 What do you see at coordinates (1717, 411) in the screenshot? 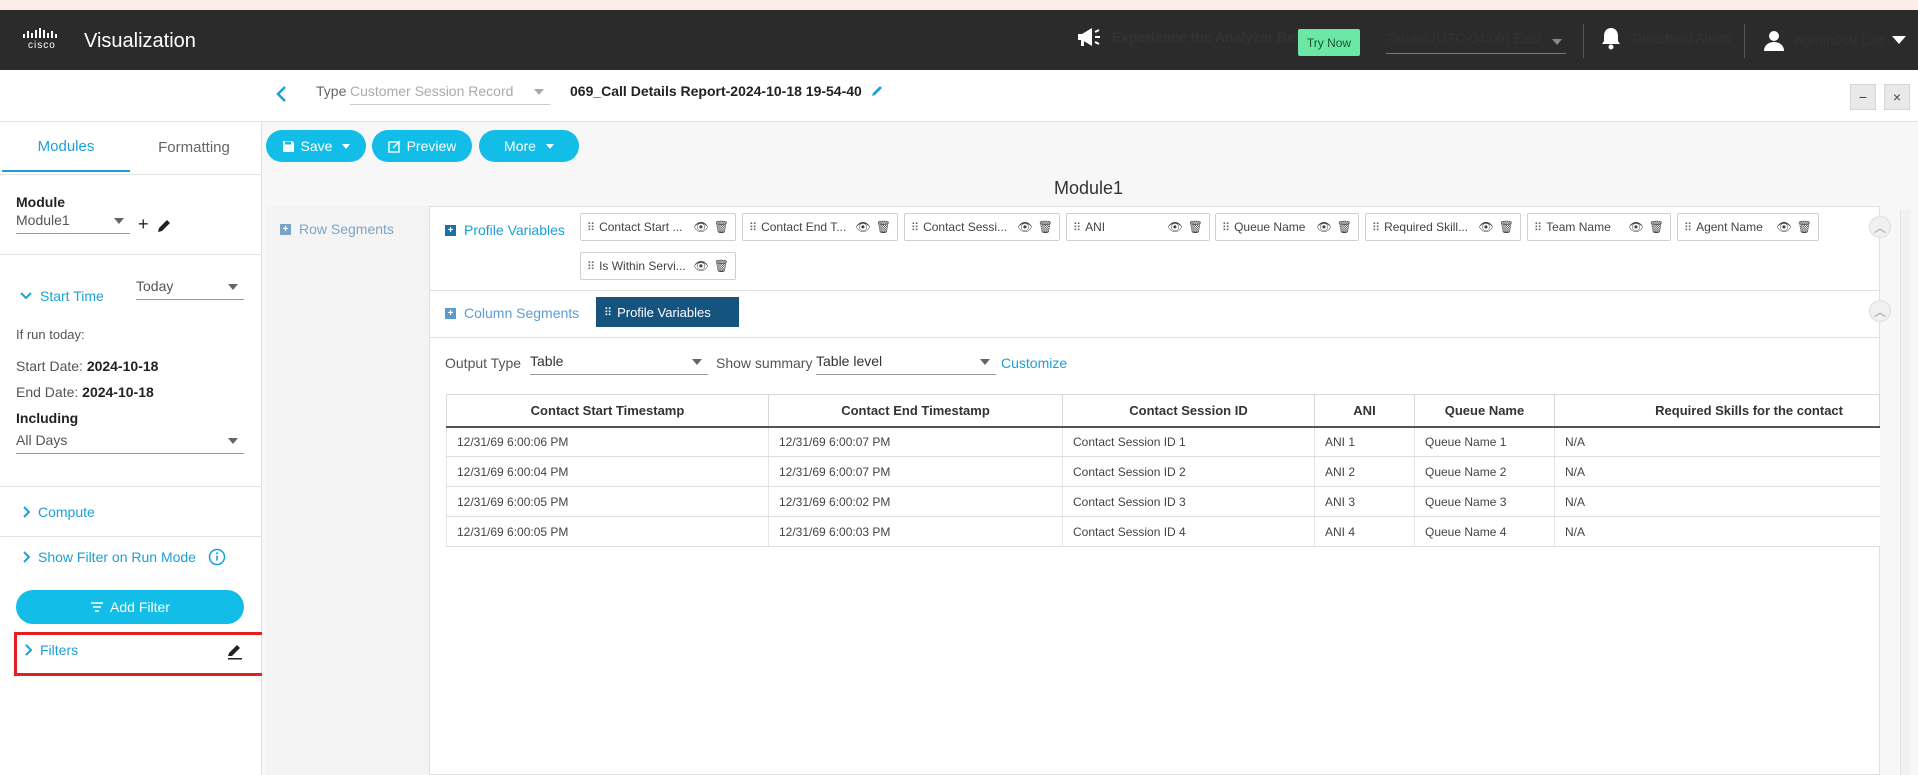
I see `column-header: Required Skills for the contact` at bounding box center [1717, 411].